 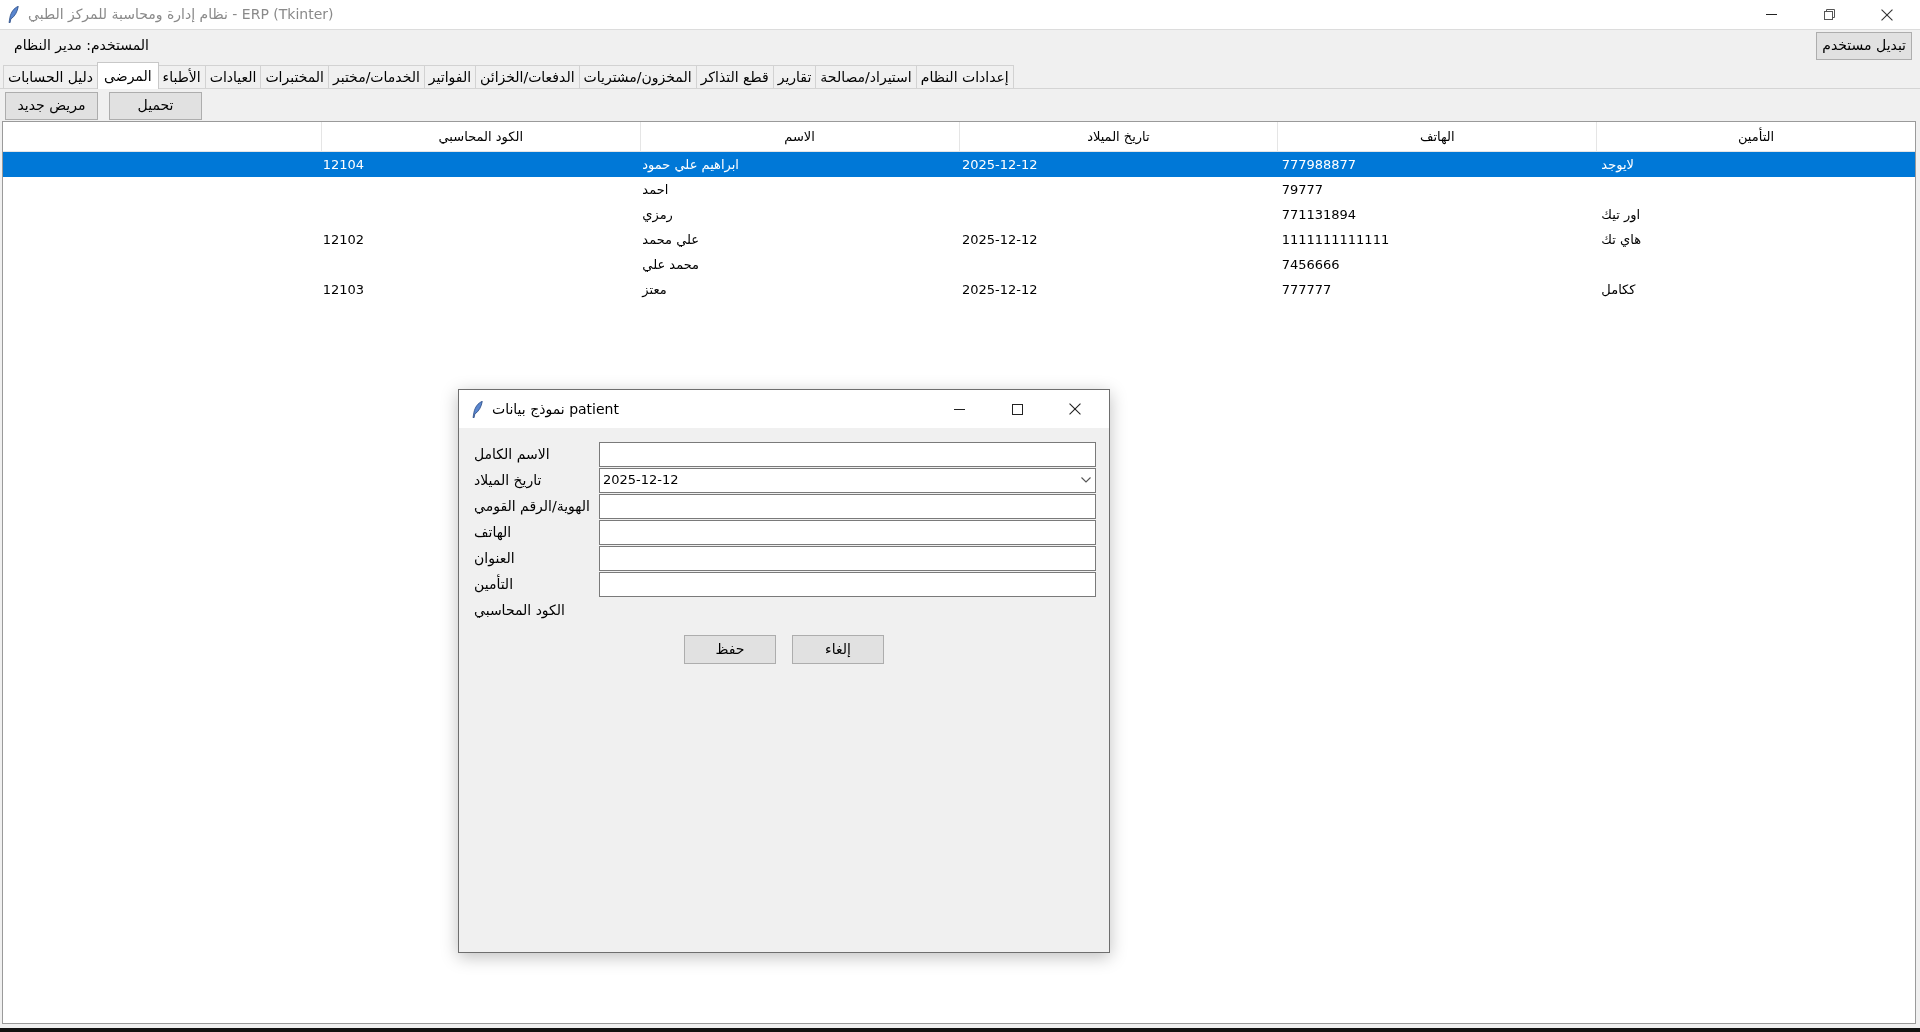 What do you see at coordinates (343, 164) in the screenshot?
I see `table-cell-text: 12104` at bounding box center [343, 164].